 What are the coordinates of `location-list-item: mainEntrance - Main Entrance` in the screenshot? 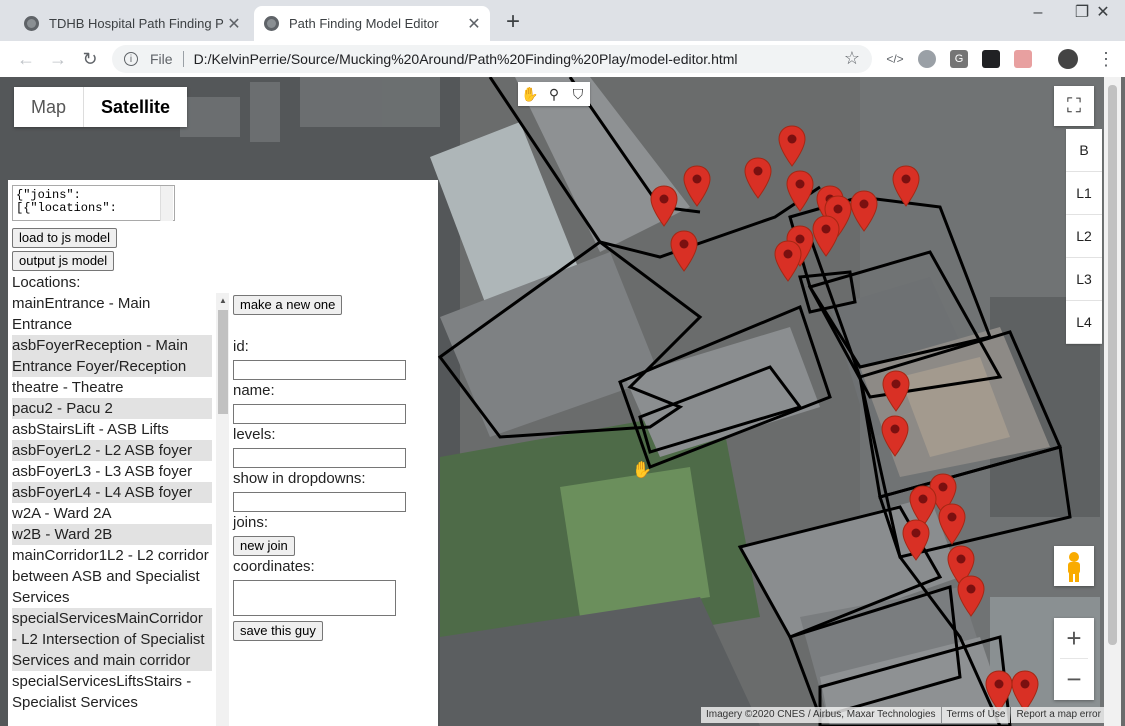 It's located at (112, 314).